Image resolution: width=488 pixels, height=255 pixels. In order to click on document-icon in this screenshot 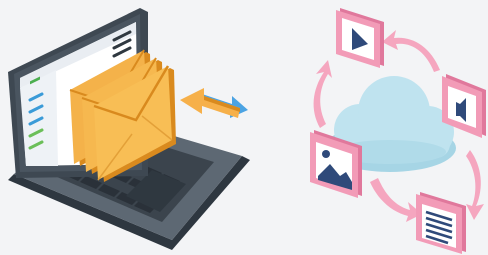, I will do `click(441, 223)`.